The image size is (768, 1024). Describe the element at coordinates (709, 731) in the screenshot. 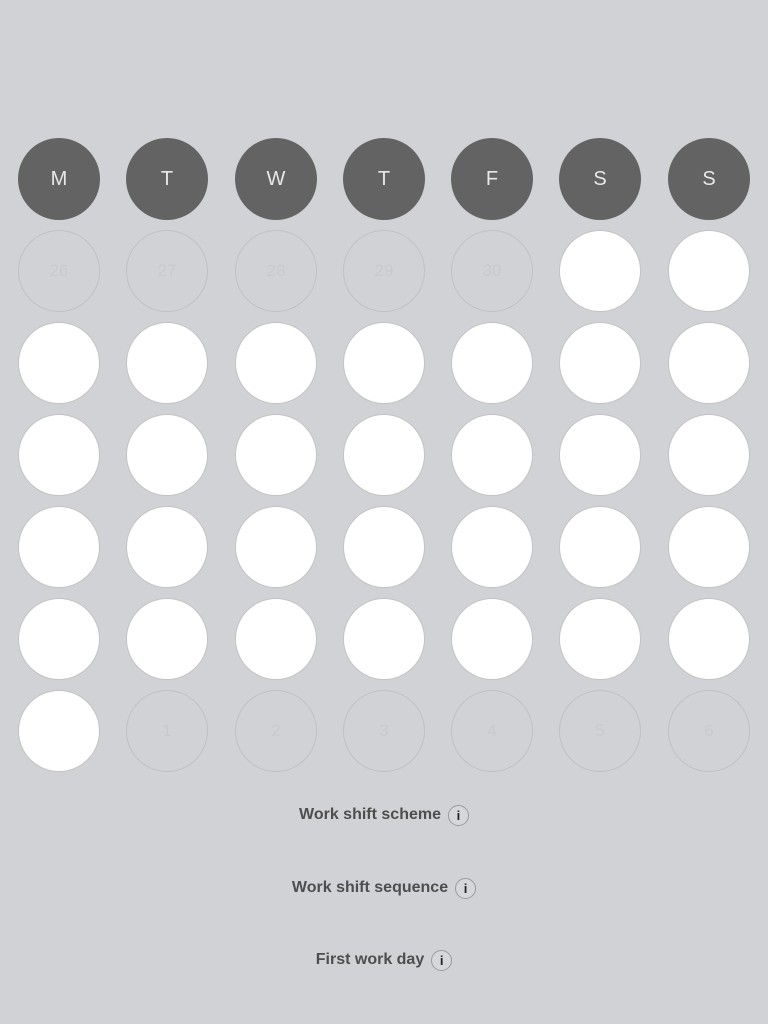

I see `day-cell-outside-month: 6` at that location.